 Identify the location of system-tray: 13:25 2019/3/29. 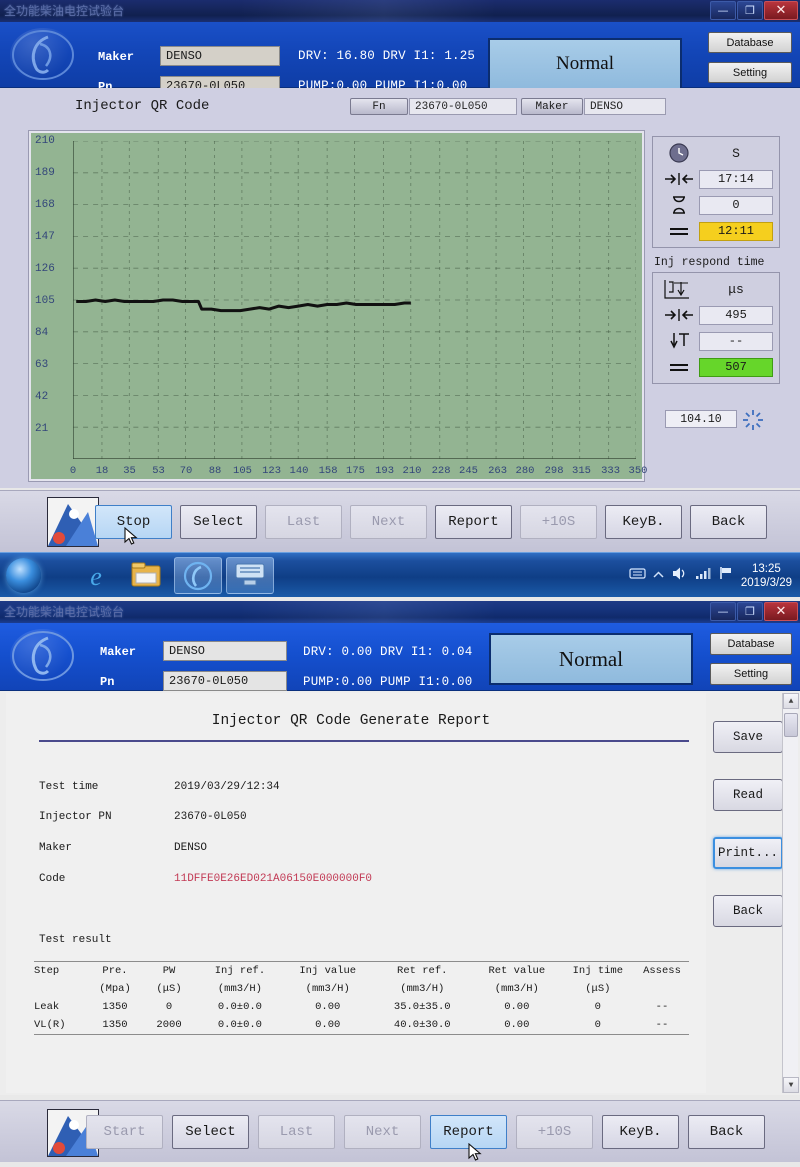
(712, 575).